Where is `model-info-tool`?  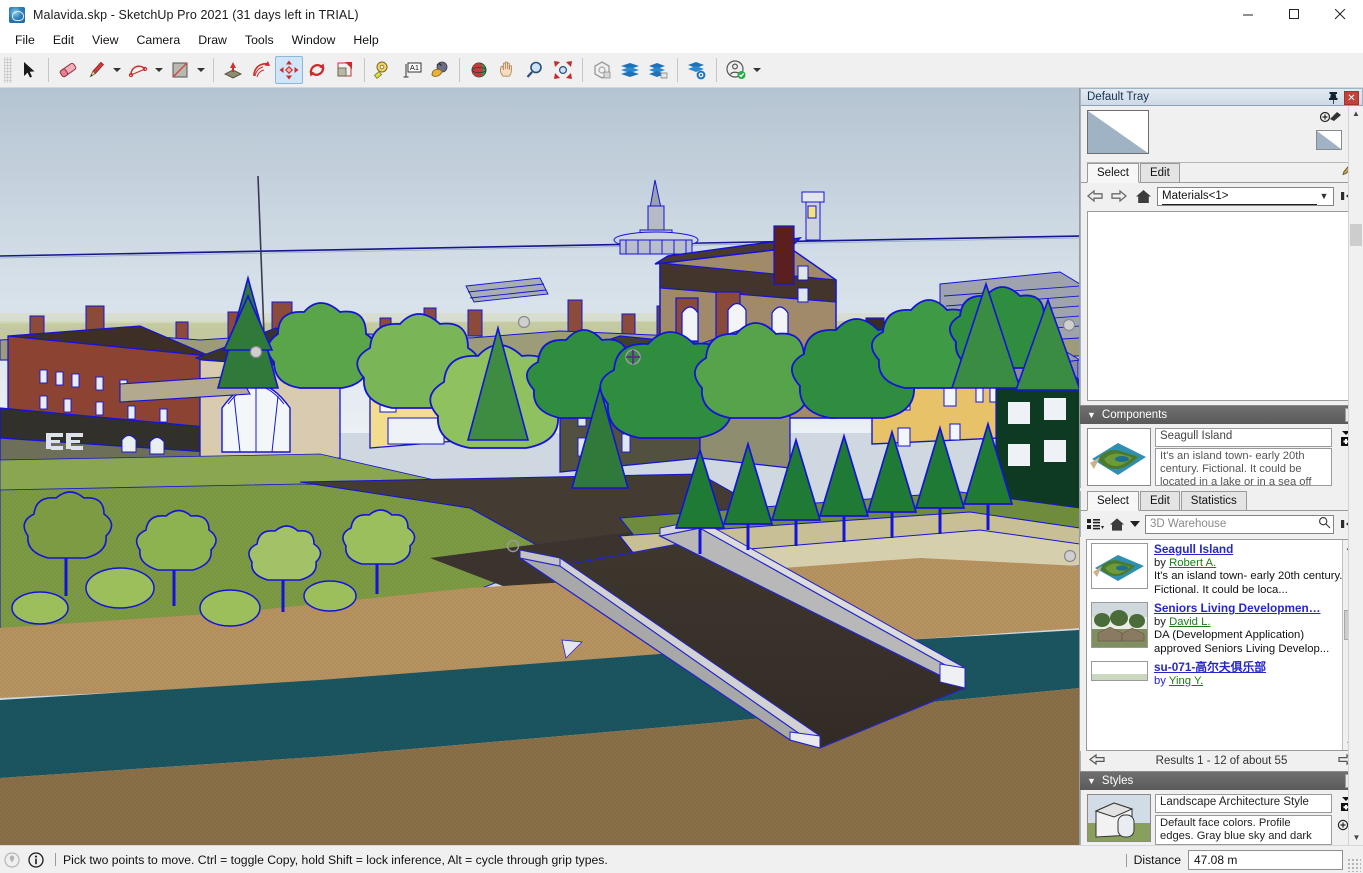 model-info-tool is located at coordinates (630, 70).